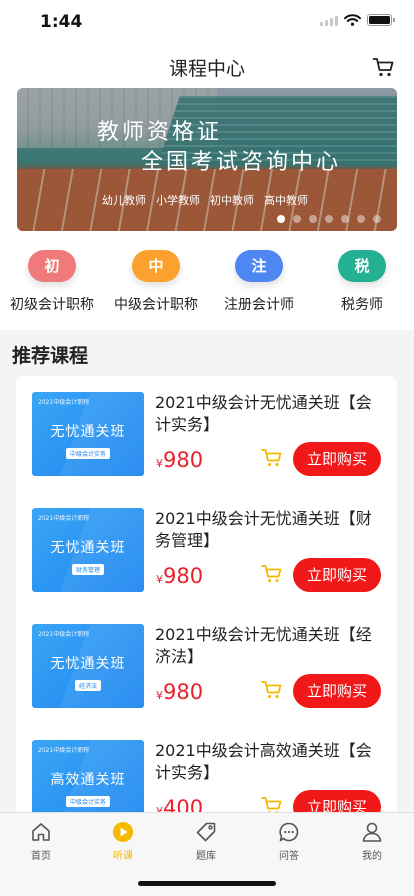 This screenshot has height=896, width=414. I want to click on promo-banner: 教师资格证 全国考试咨询中心 幼儿教师 小学教师 初中教师 高中教师, so click(207, 159).